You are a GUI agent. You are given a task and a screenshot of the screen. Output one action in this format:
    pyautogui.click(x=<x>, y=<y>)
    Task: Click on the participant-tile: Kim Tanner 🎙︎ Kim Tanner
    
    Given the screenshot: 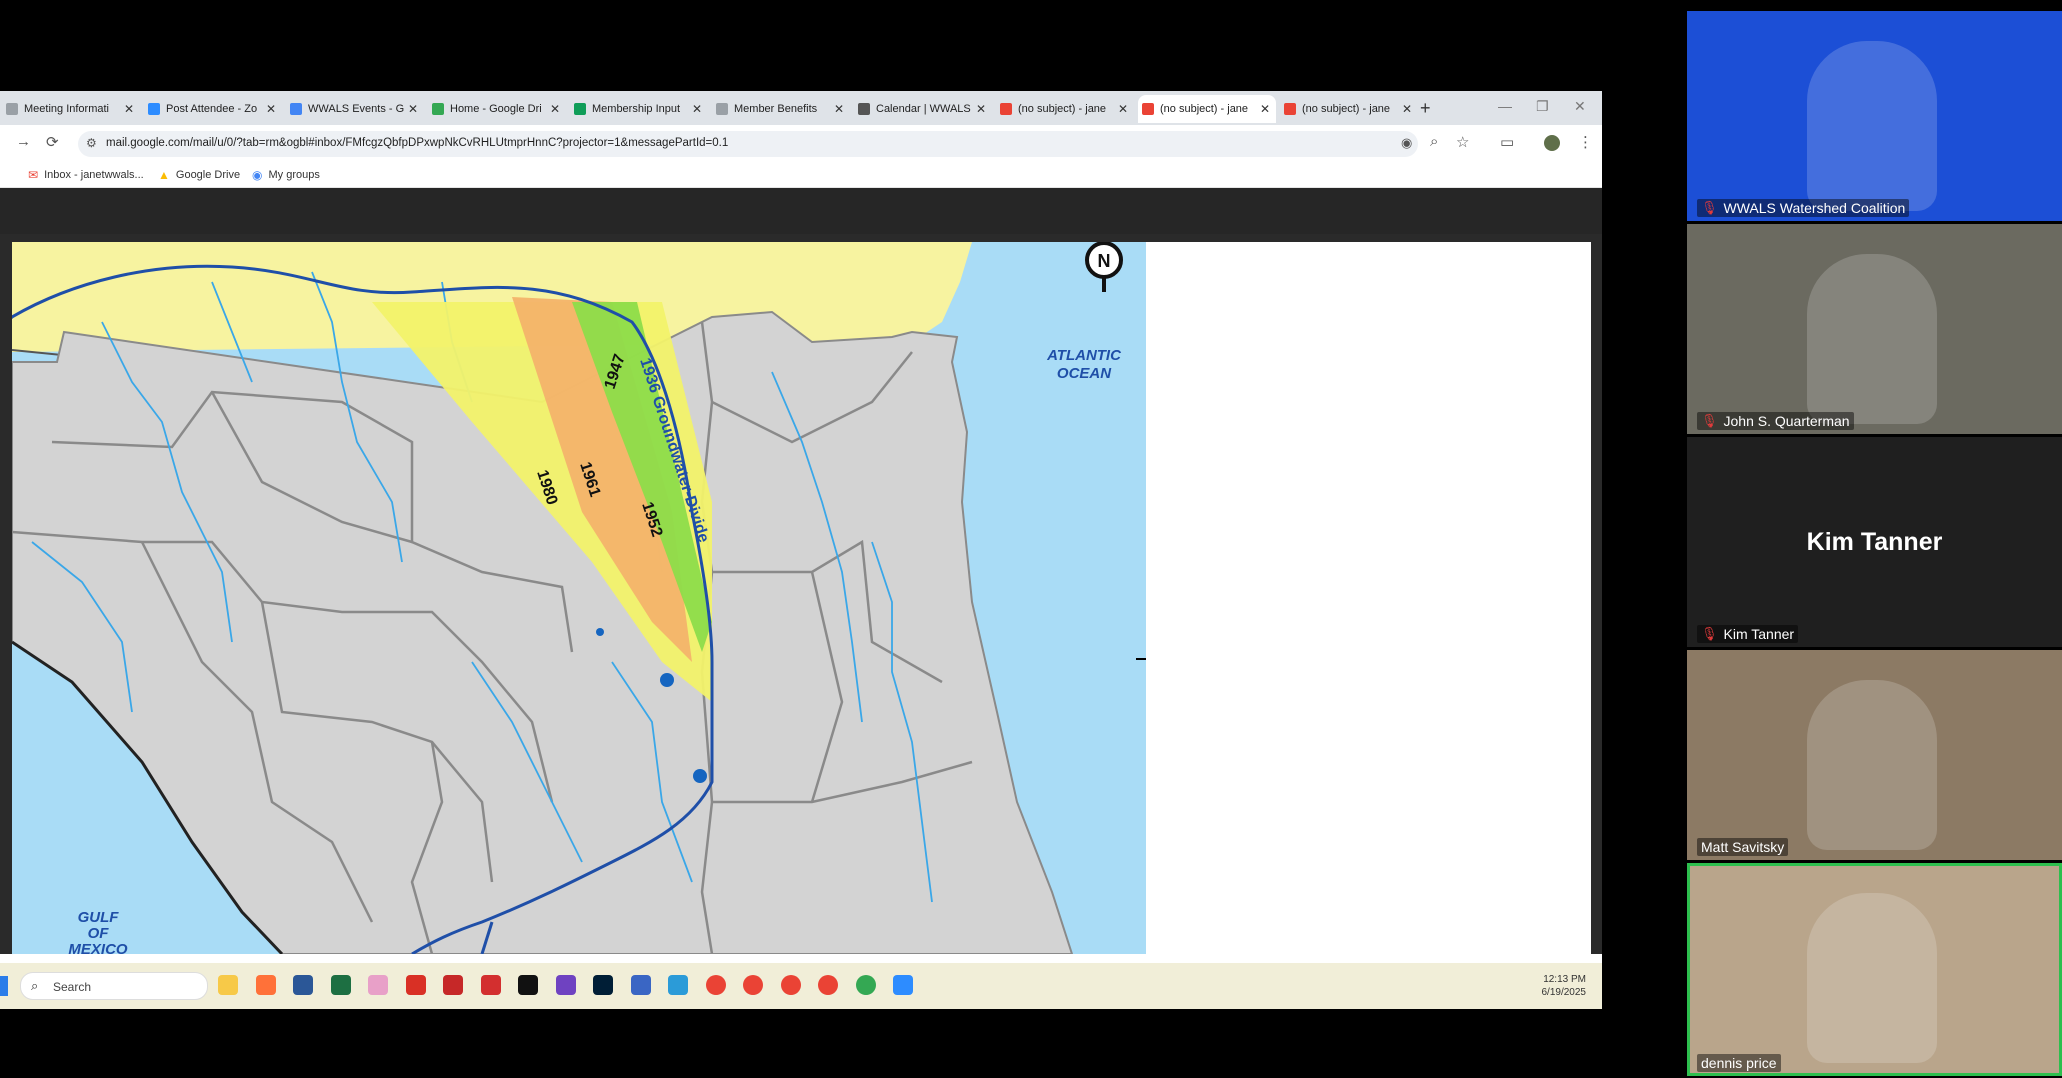 What is the action you would take?
    pyautogui.click(x=1874, y=542)
    